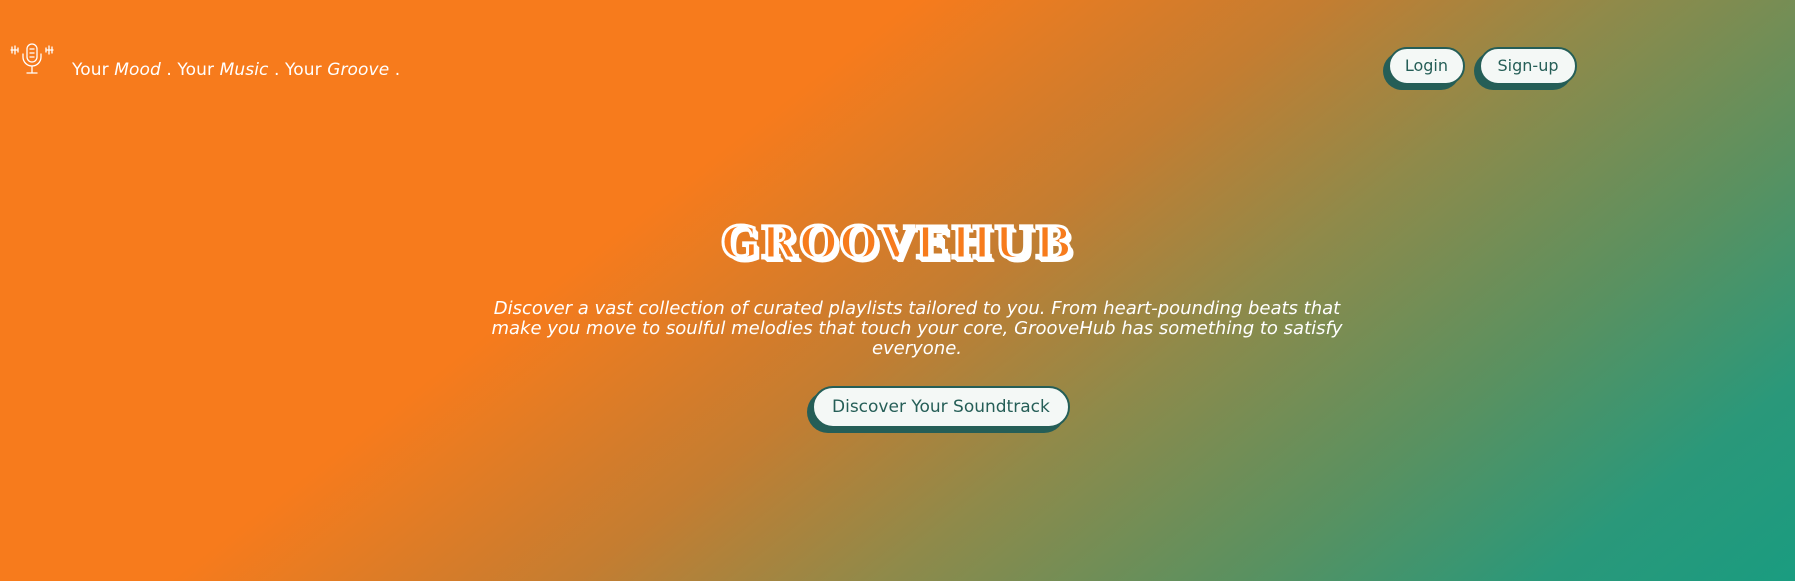 Image resolution: width=1795 pixels, height=581 pixels. I want to click on tagline: Your Mood . Your Music . Your Groove ., so click(236, 70).